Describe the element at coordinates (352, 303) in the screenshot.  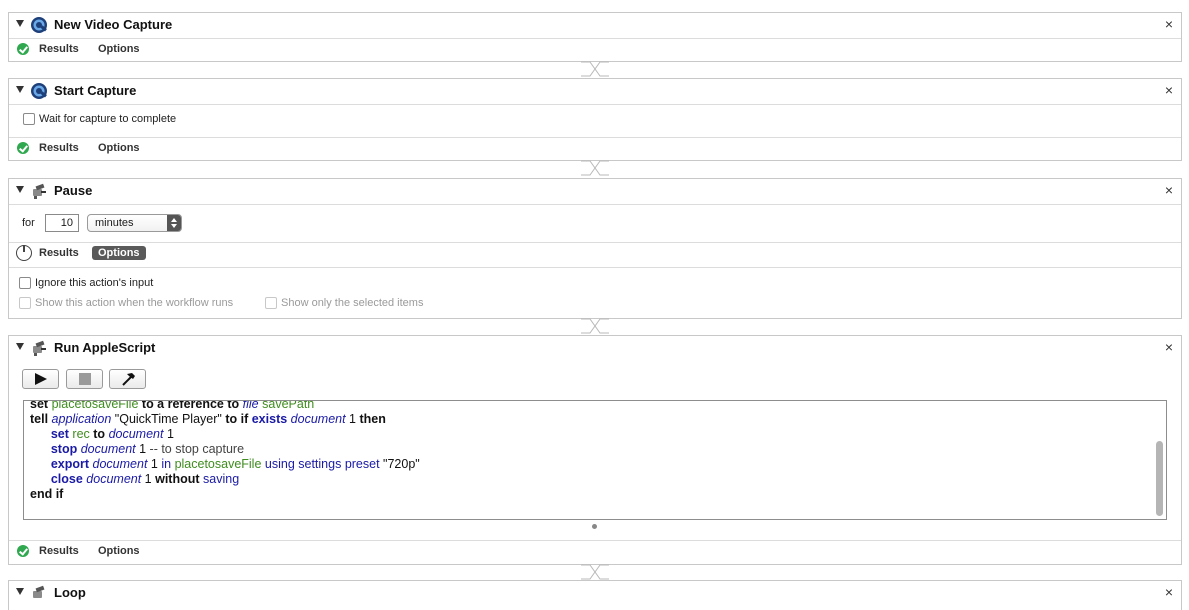
I see `show-selected-label: Show only the selected items` at that location.